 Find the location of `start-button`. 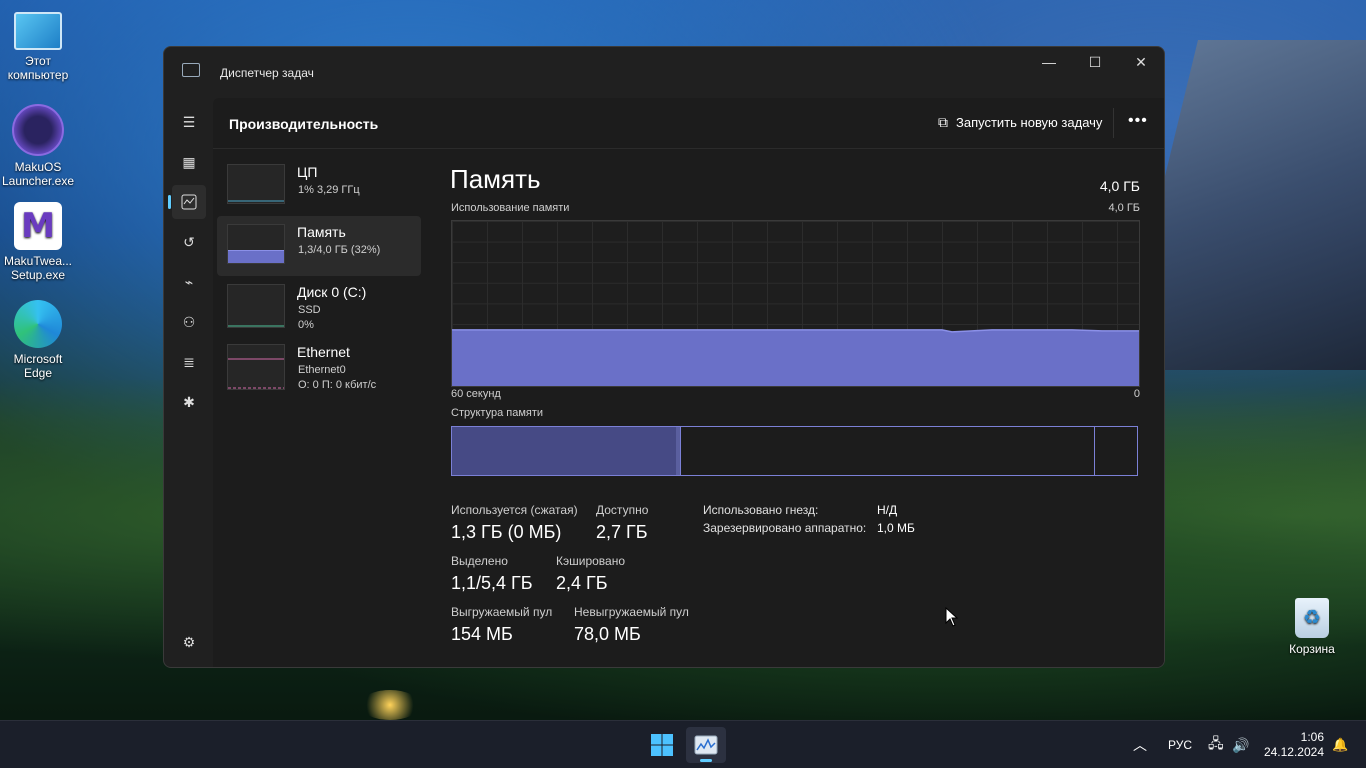

start-button is located at coordinates (662, 745).